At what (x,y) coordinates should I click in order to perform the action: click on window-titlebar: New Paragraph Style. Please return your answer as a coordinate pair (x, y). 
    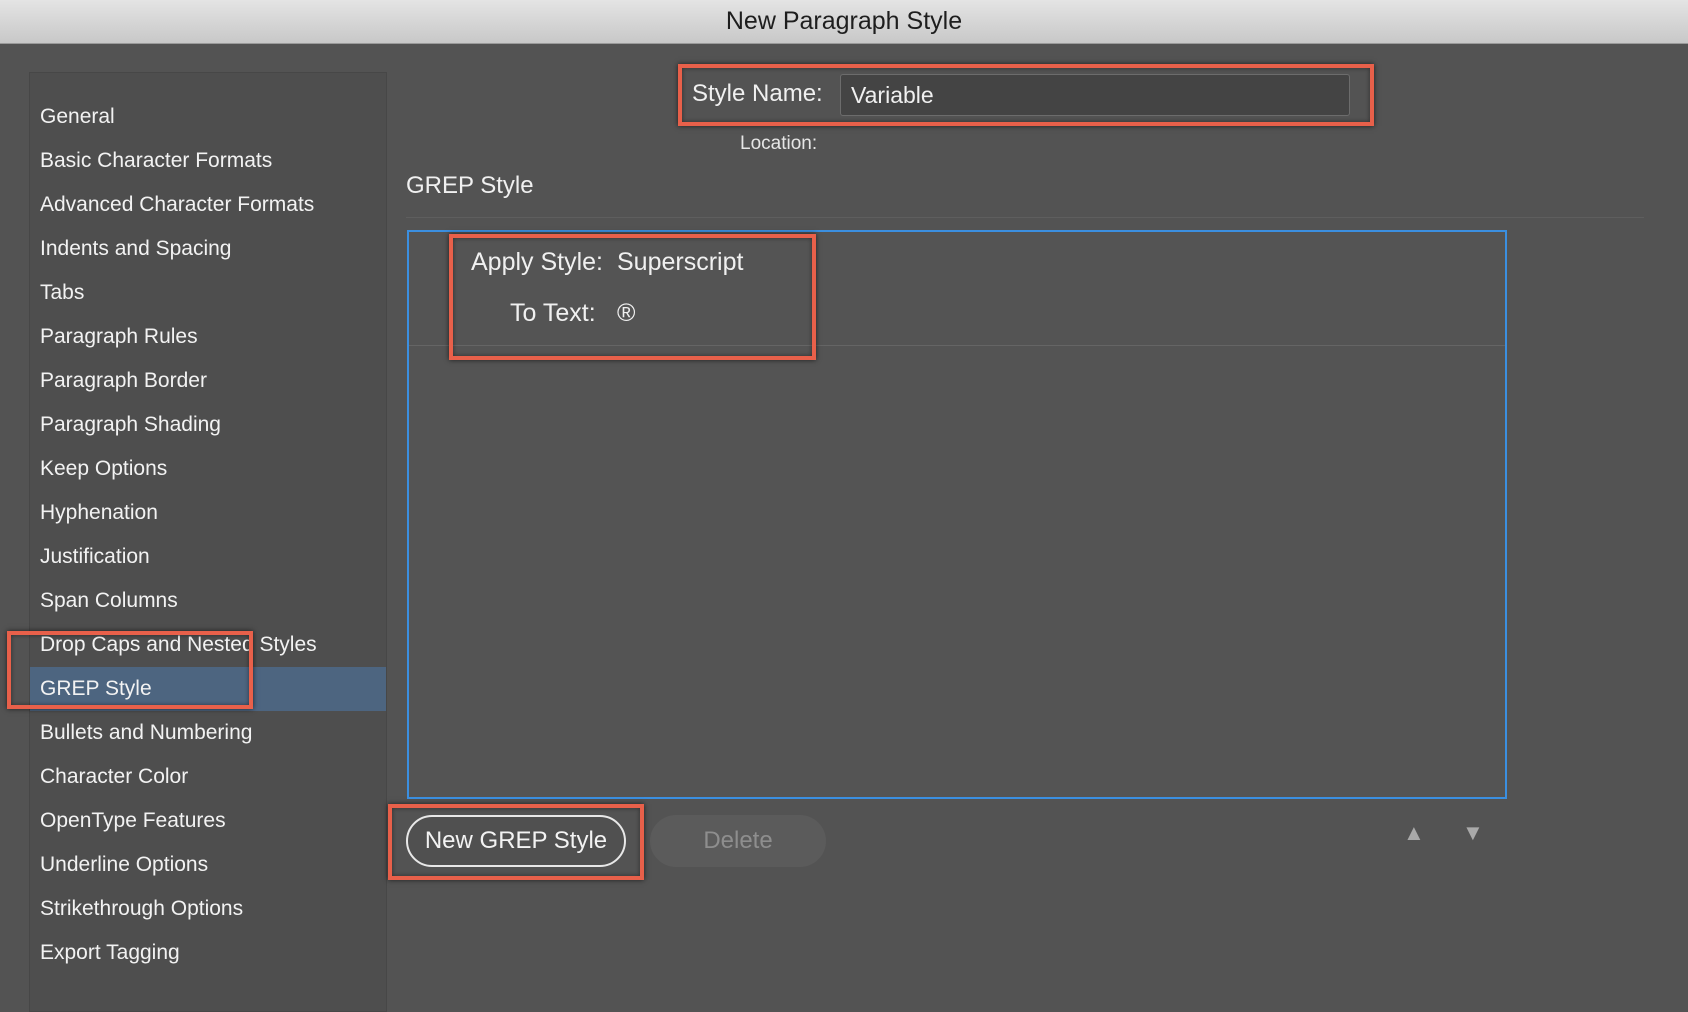
    Looking at the image, I should click on (844, 22).